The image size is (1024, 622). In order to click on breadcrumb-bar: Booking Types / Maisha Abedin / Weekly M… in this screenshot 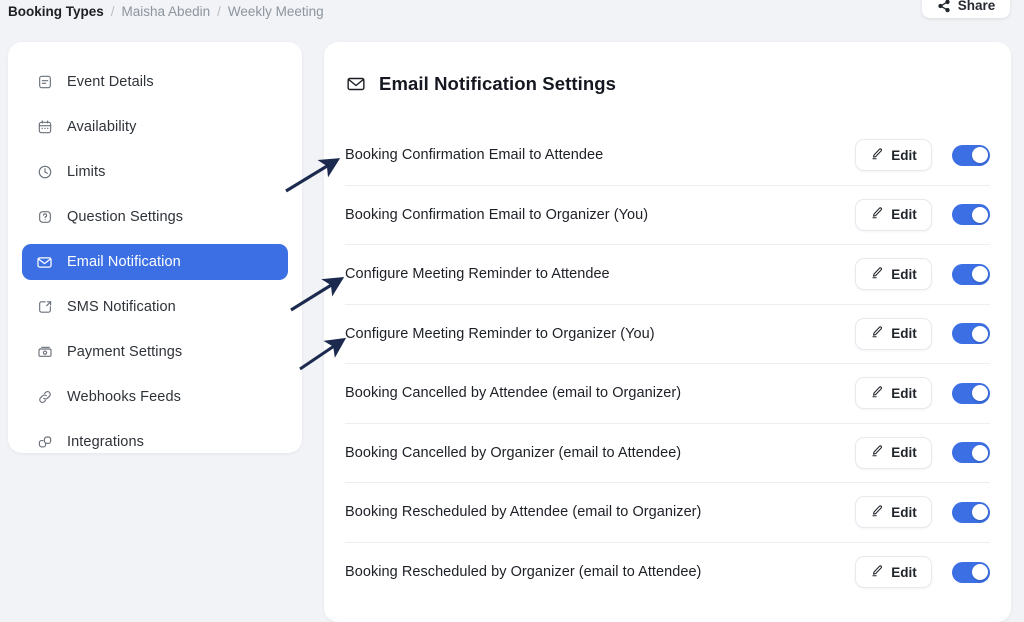, I will do `click(512, 11)`.